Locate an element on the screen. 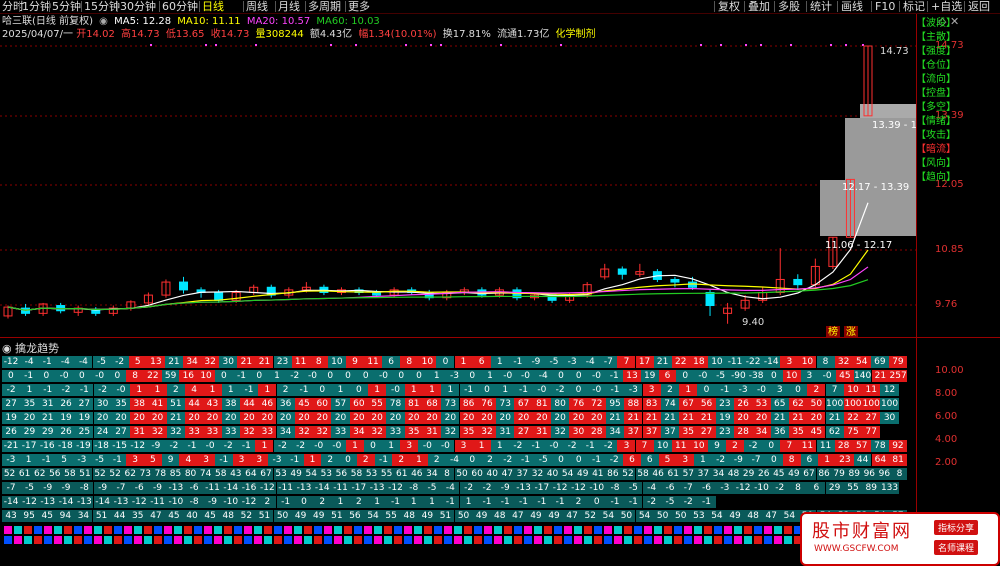 This screenshot has height=566, width=1000. watermark-tag-share: 指标分享 is located at coordinates (956, 527).